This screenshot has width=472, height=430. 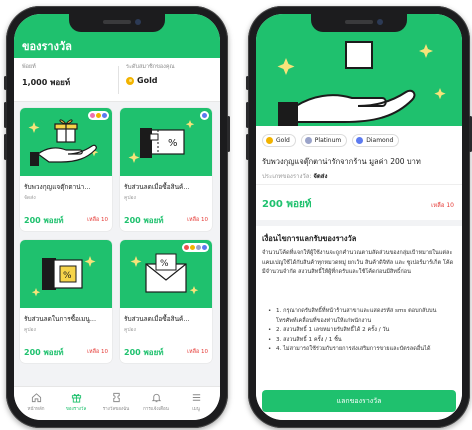 I want to click on reward-category: จัดส่ง, so click(x=30, y=198).